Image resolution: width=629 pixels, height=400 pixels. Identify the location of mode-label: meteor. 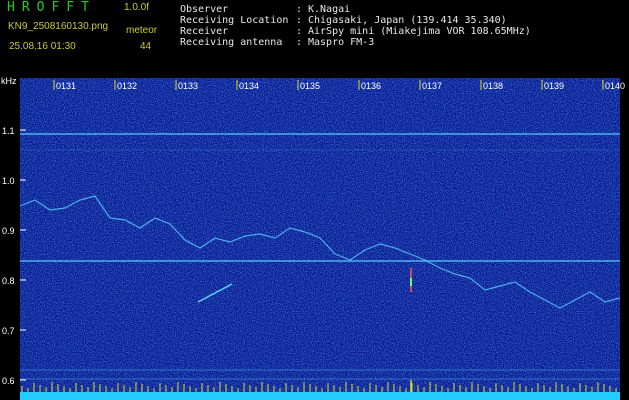
(142, 30).